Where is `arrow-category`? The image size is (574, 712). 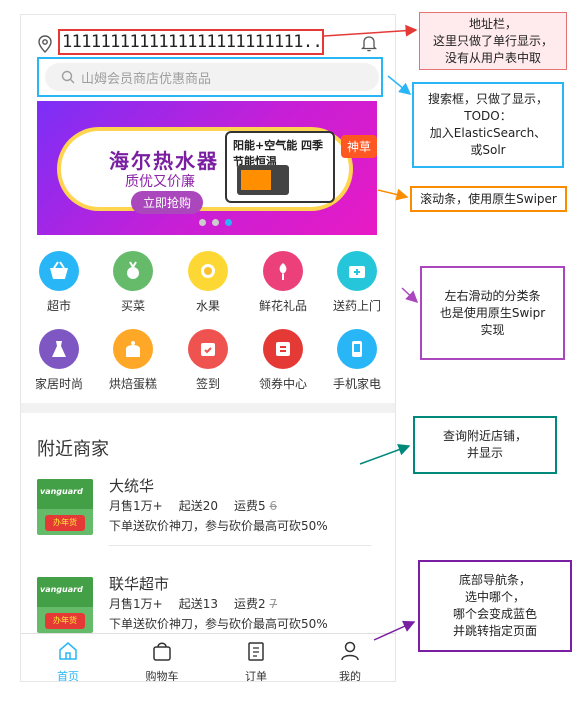 arrow-category is located at coordinates (410, 295).